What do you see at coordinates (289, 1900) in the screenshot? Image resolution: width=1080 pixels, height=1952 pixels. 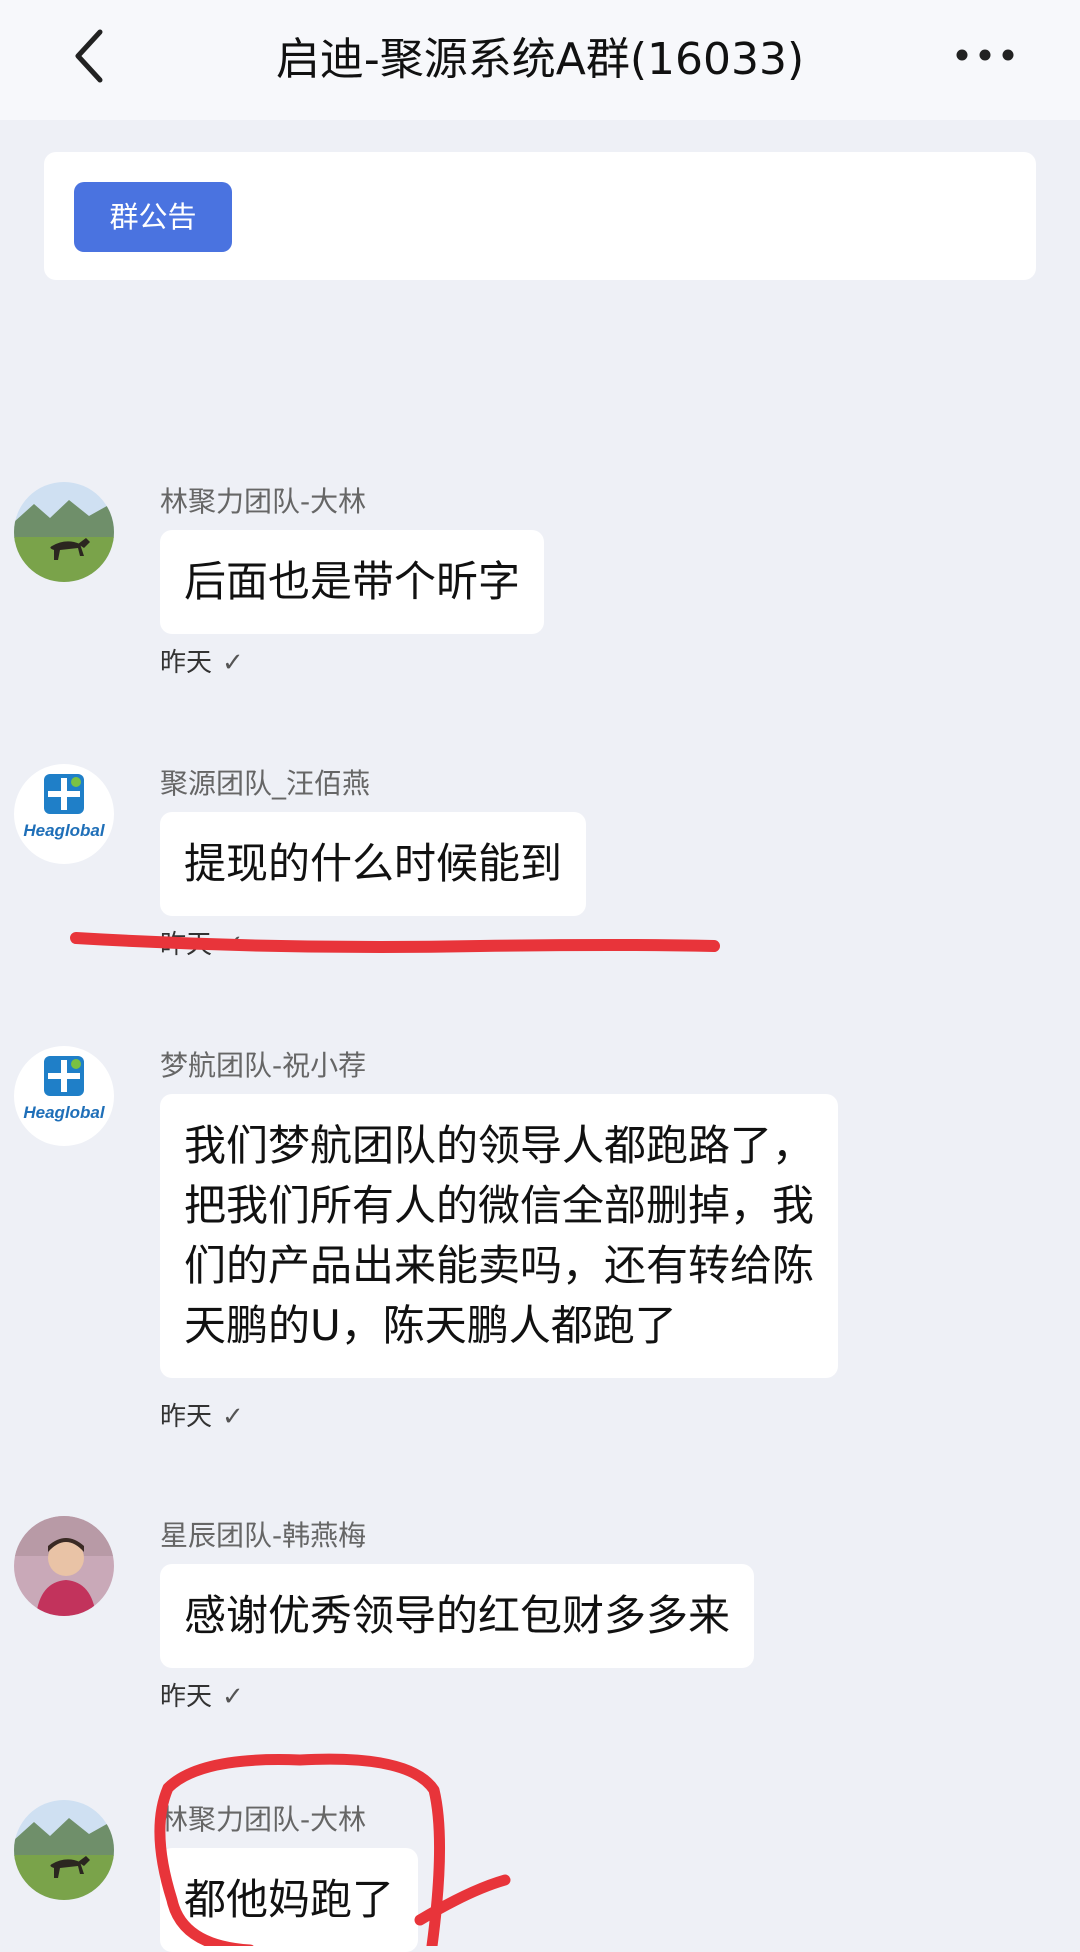 I see `message-bubble: 都他妈跑了` at bounding box center [289, 1900].